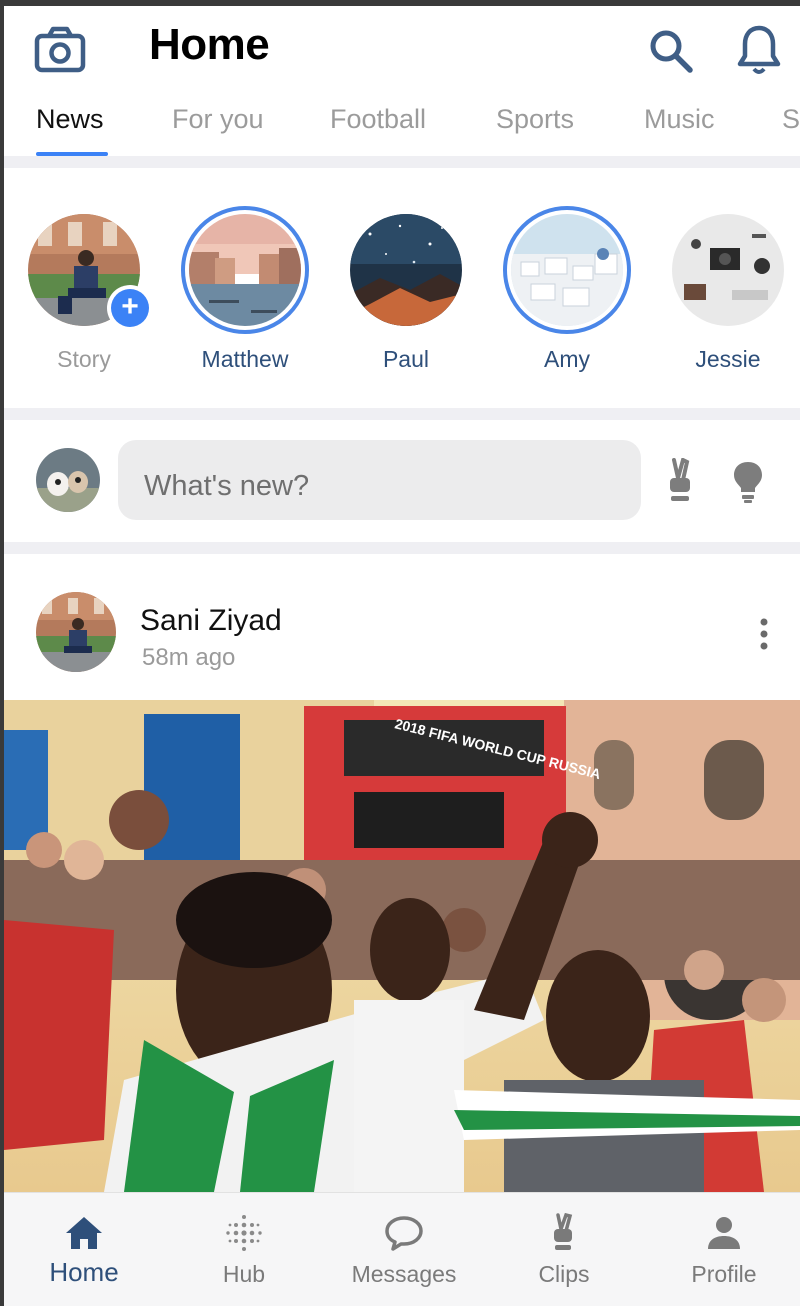 The image size is (800, 1306). What do you see at coordinates (402, 51) in the screenshot?
I see `top-bar: Home` at bounding box center [402, 51].